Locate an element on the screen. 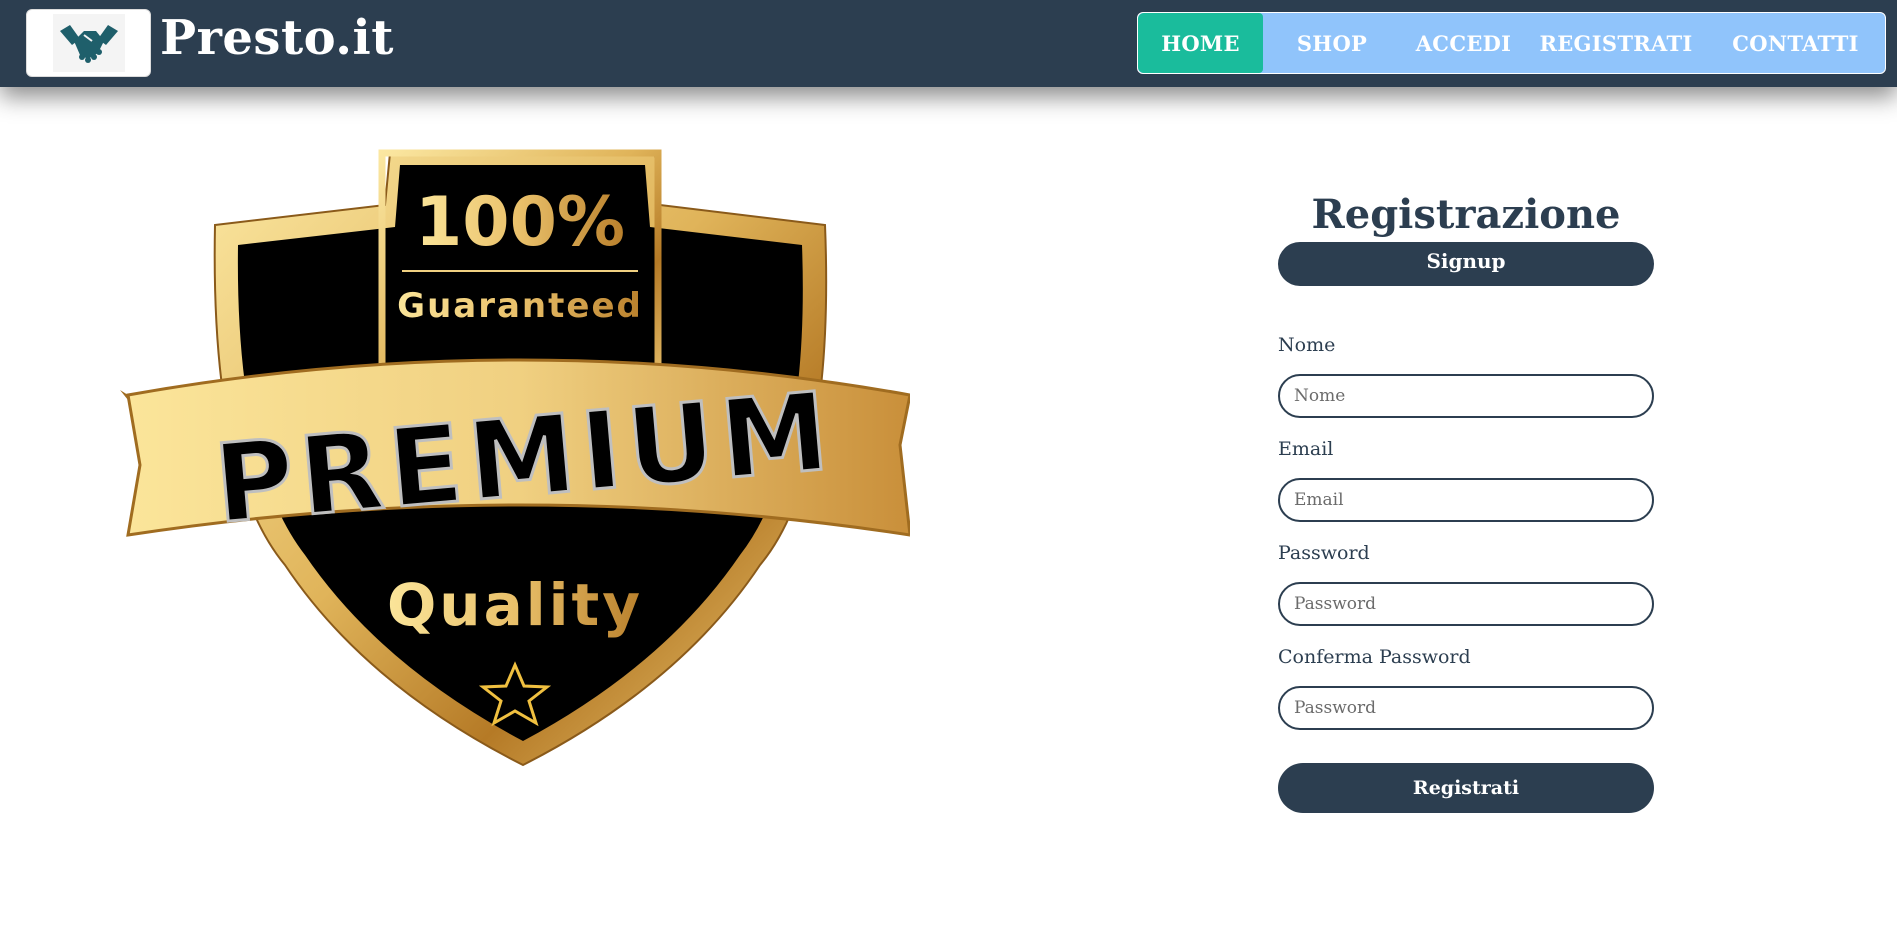 This screenshot has width=1897, height=937. handshake-icon is located at coordinates (88, 44).